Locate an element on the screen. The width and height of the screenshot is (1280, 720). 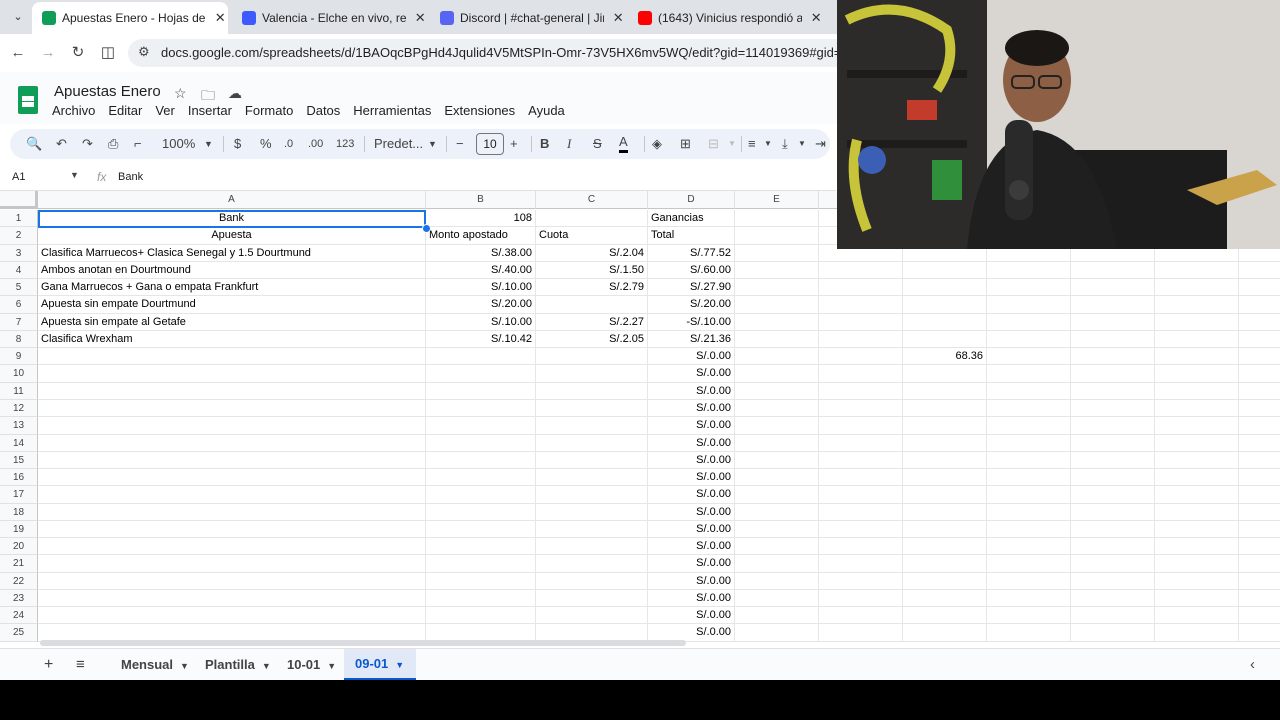
row-header: 18 is located at coordinates (19, 512).